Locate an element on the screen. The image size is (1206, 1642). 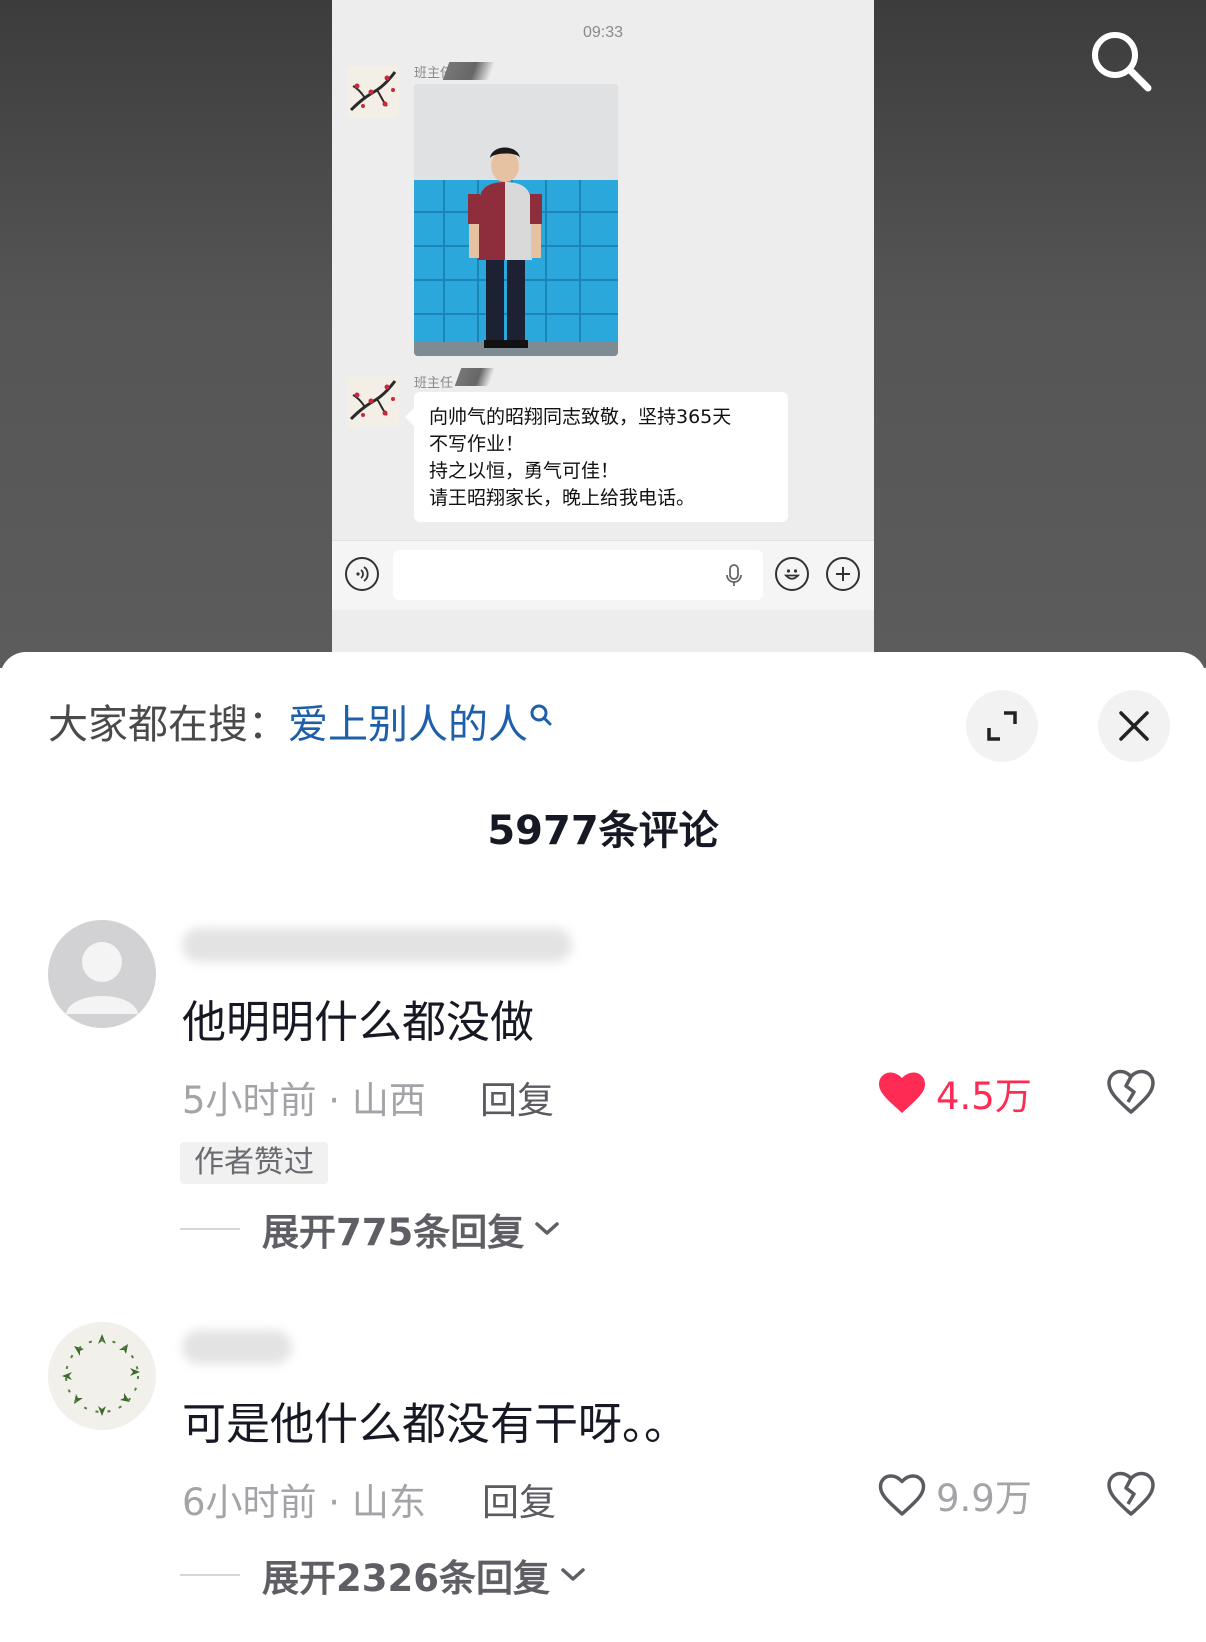
mic-icon is located at coordinates (734, 576).